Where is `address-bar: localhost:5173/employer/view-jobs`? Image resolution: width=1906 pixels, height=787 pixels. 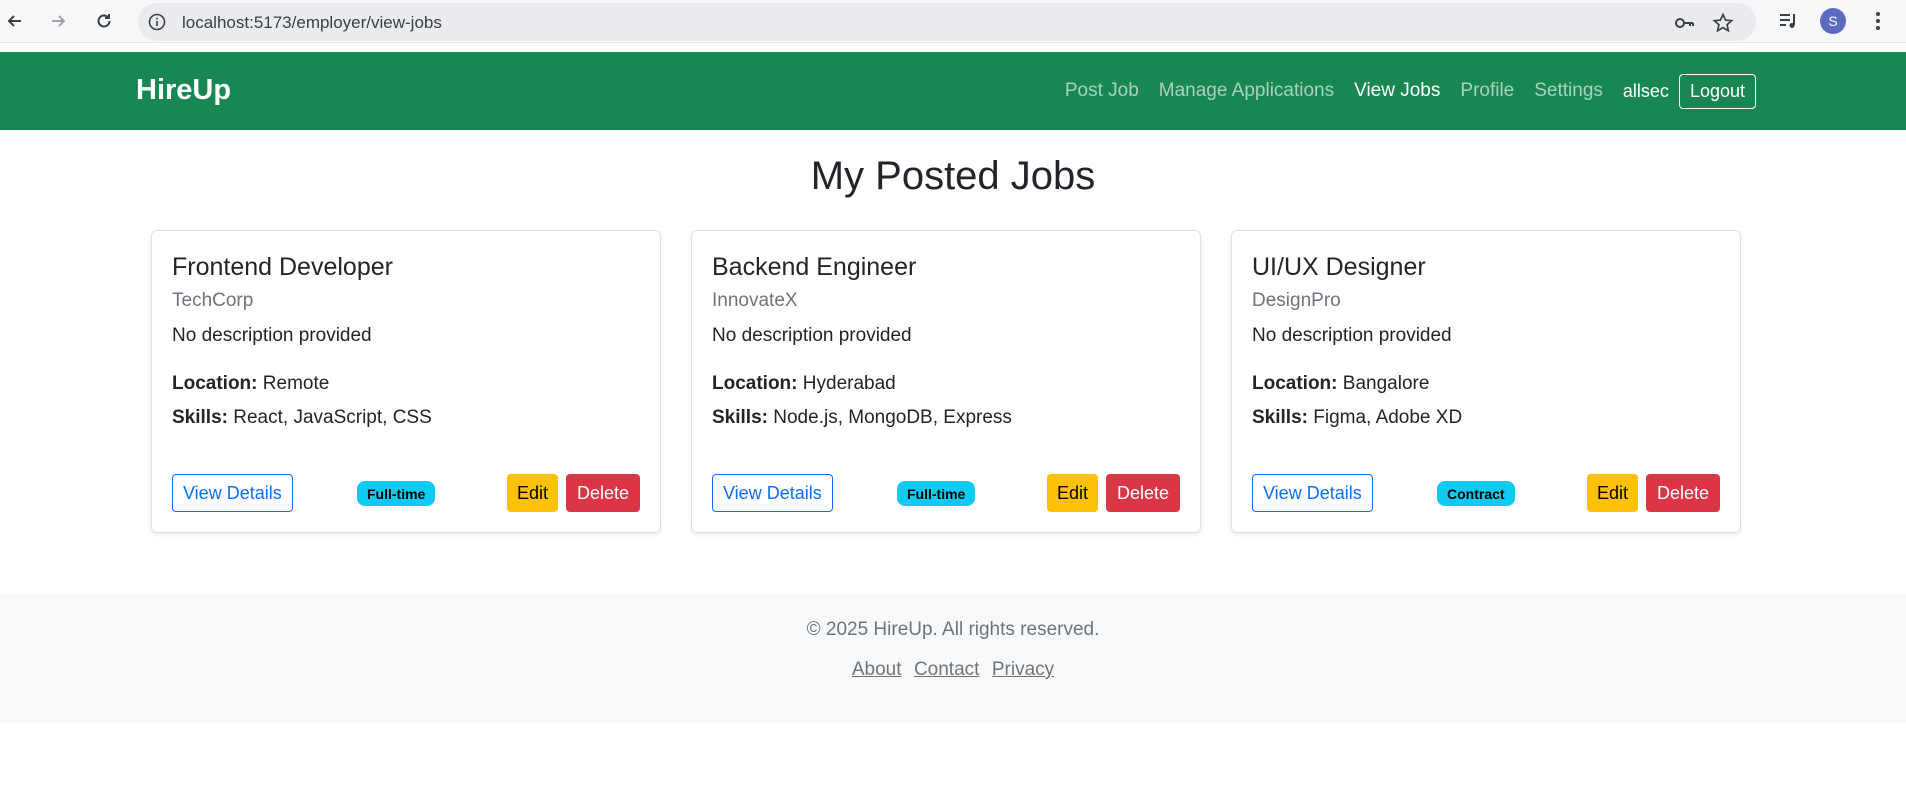 address-bar: localhost:5173/employer/view-jobs is located at coordinates (947, 22).